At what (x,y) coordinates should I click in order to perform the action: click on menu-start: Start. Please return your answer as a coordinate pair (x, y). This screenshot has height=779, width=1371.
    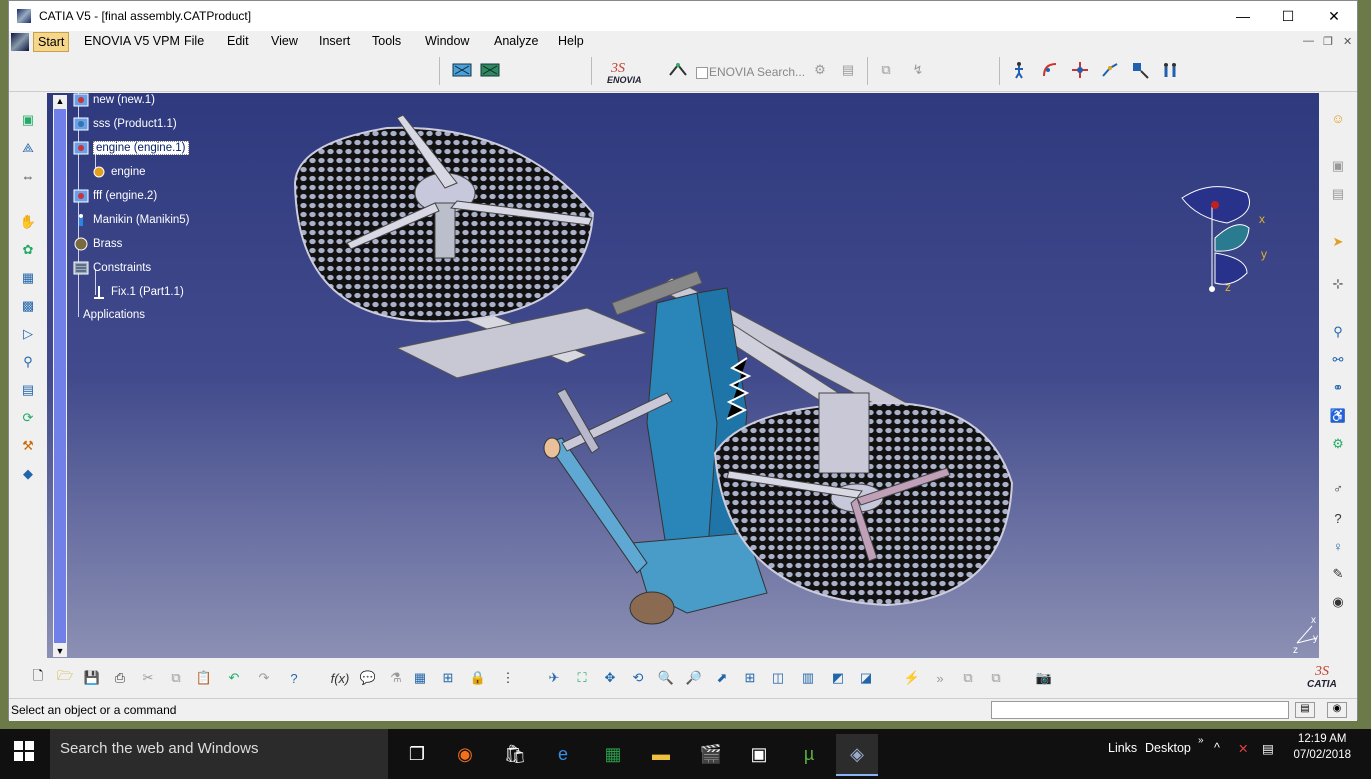
    Looking at the image, I should click on (51, 42).